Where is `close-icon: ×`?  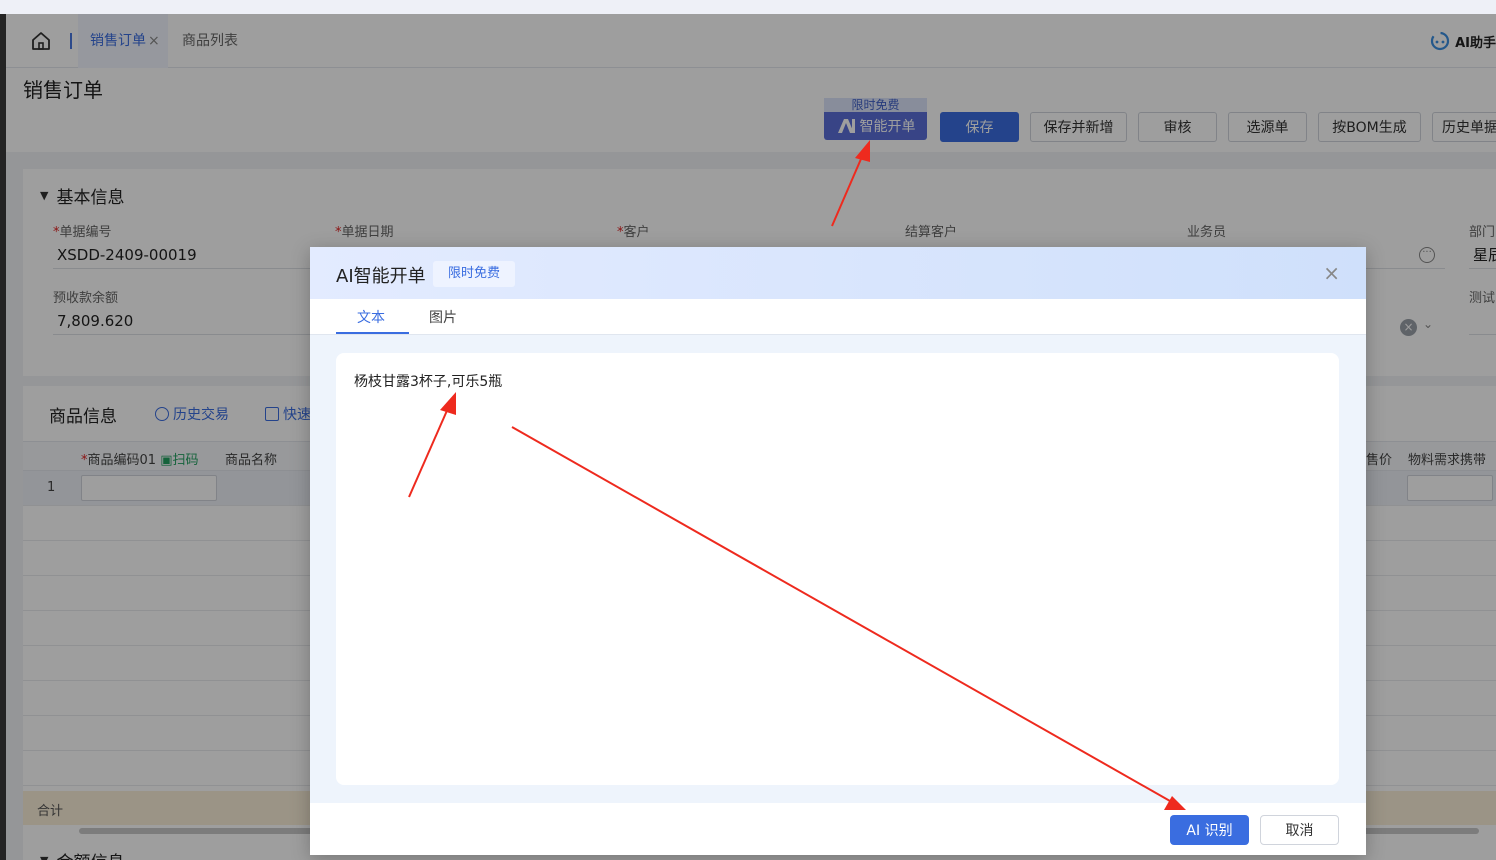
close-icon: × is located at coordinates (1331, 273).